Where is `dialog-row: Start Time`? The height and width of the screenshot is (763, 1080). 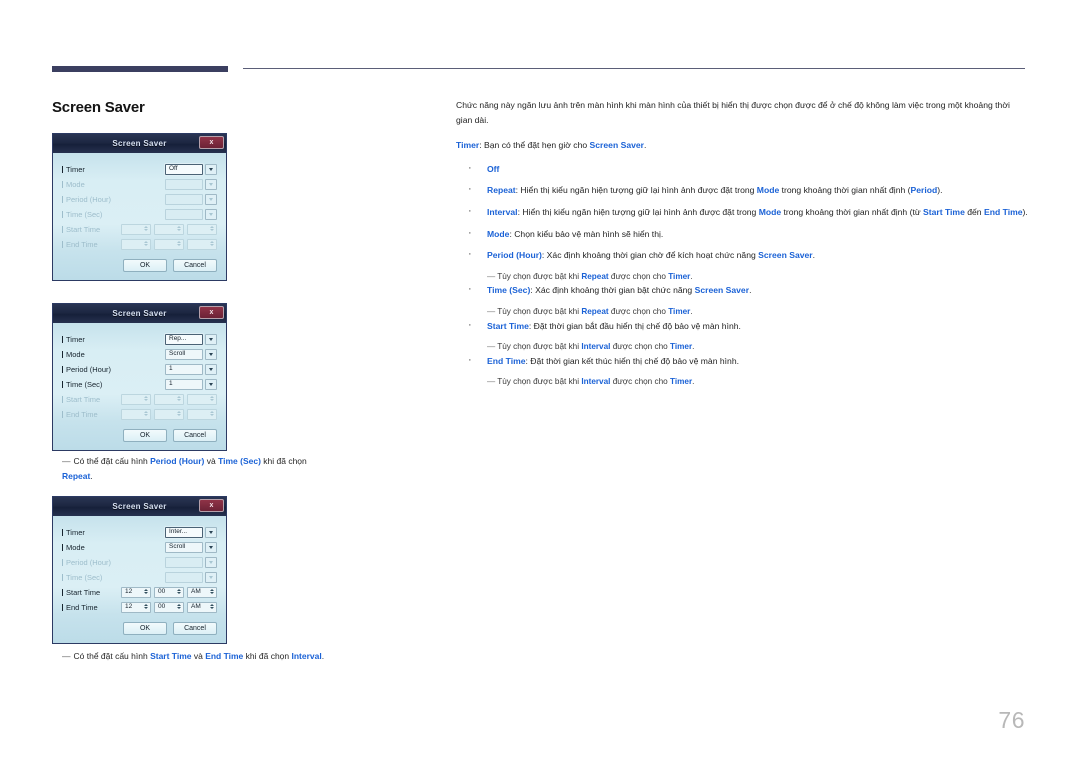
dialog-row: Start Time is located at coordinates (139, 229).